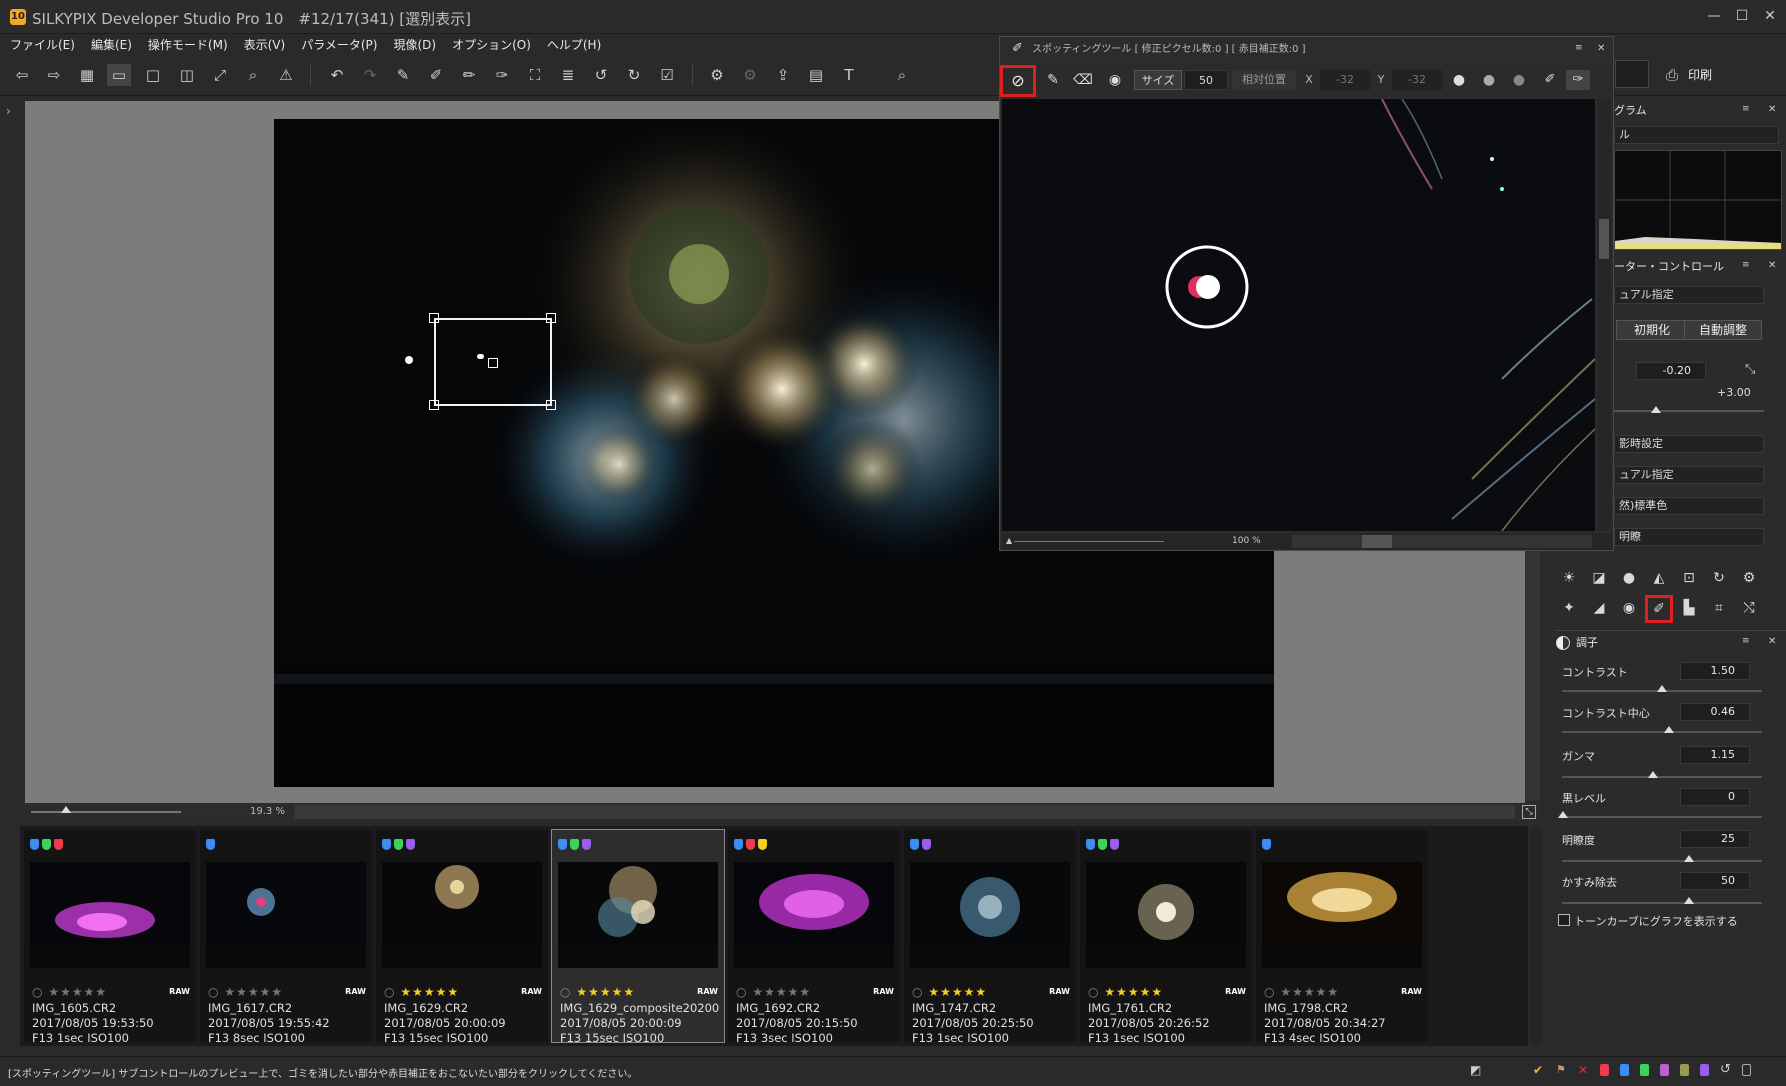  What do you see at coordinates (1671, 371) in the screenshot?
I see `exposure-value: -0.20` at bounding box center [1671, 371].